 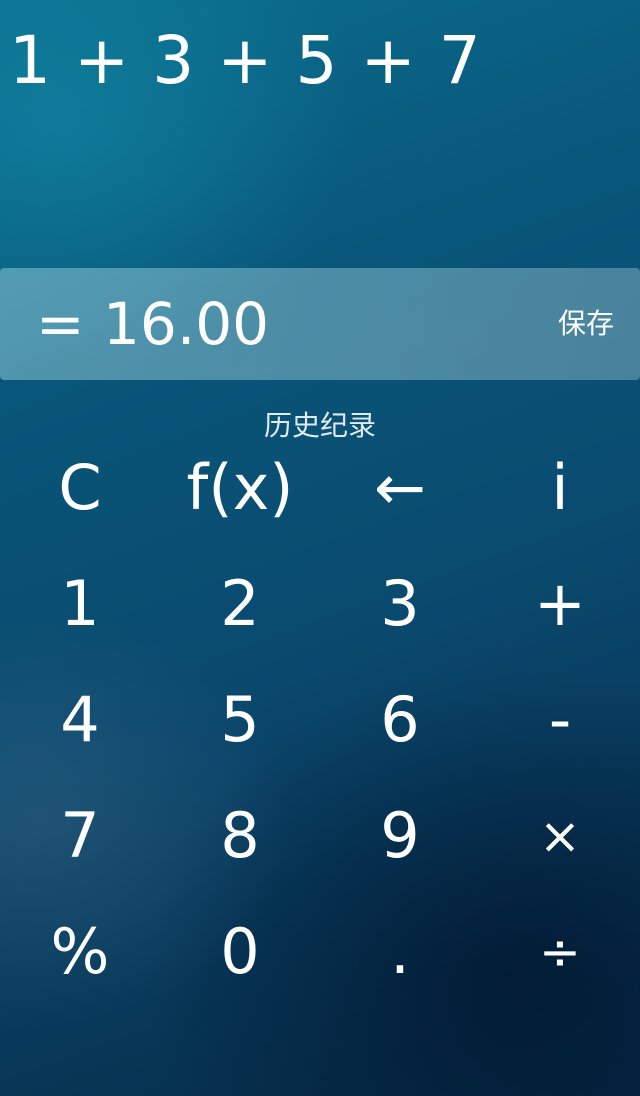 What do you see at coordinates (400, 488) in the screenshot?
I see `backspace-button: ←` at bounding box center [400, 488].